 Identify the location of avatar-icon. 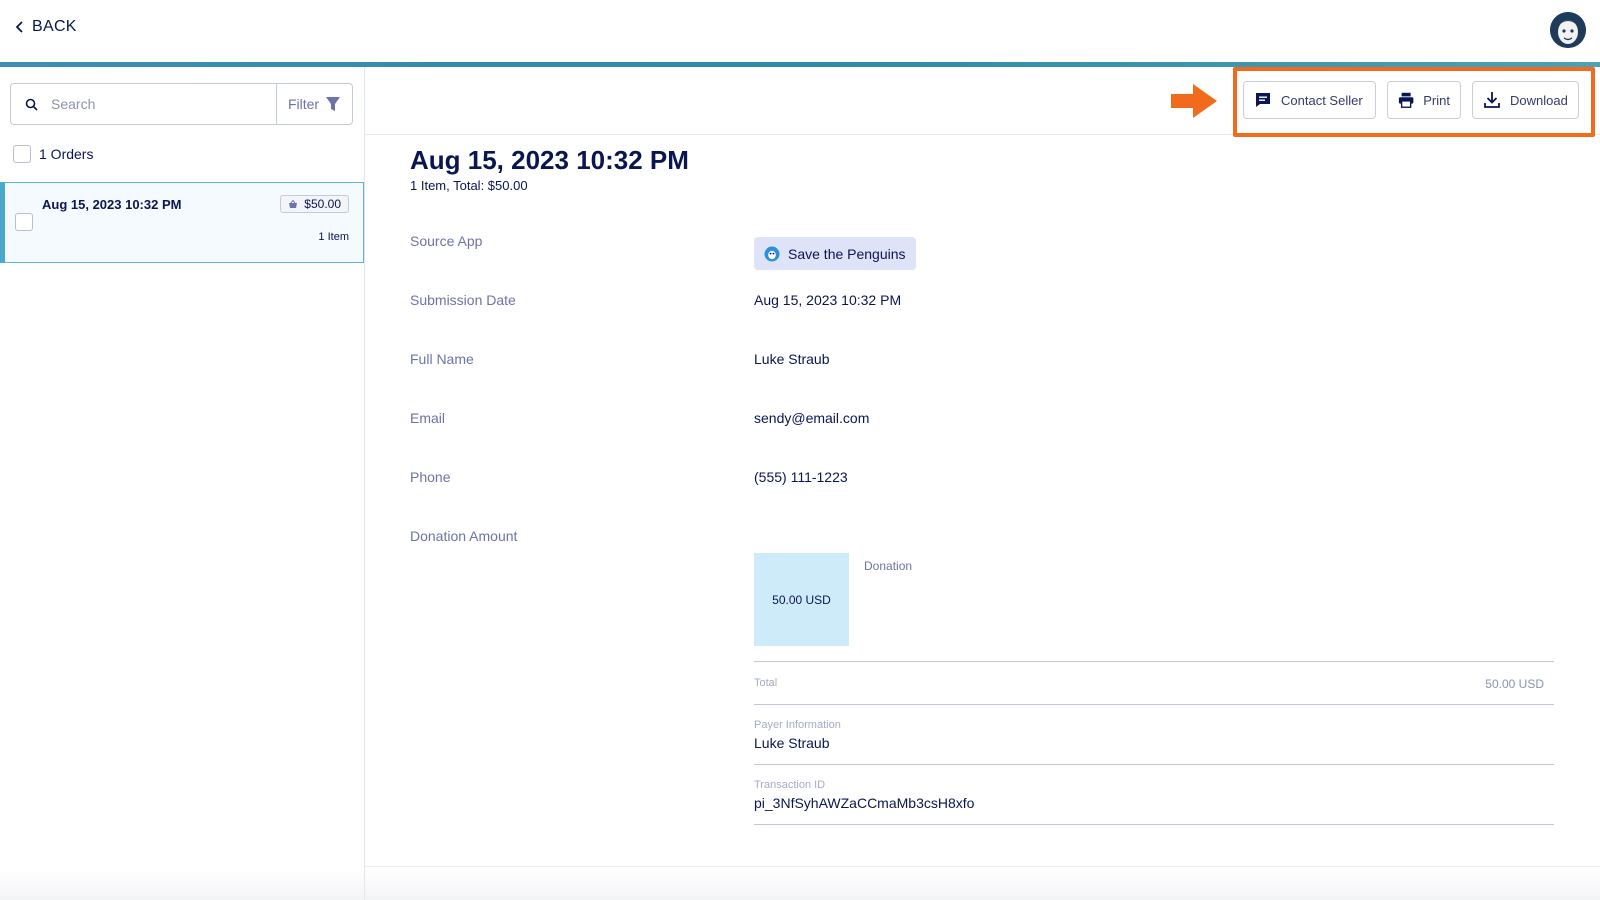
(1568, 30).